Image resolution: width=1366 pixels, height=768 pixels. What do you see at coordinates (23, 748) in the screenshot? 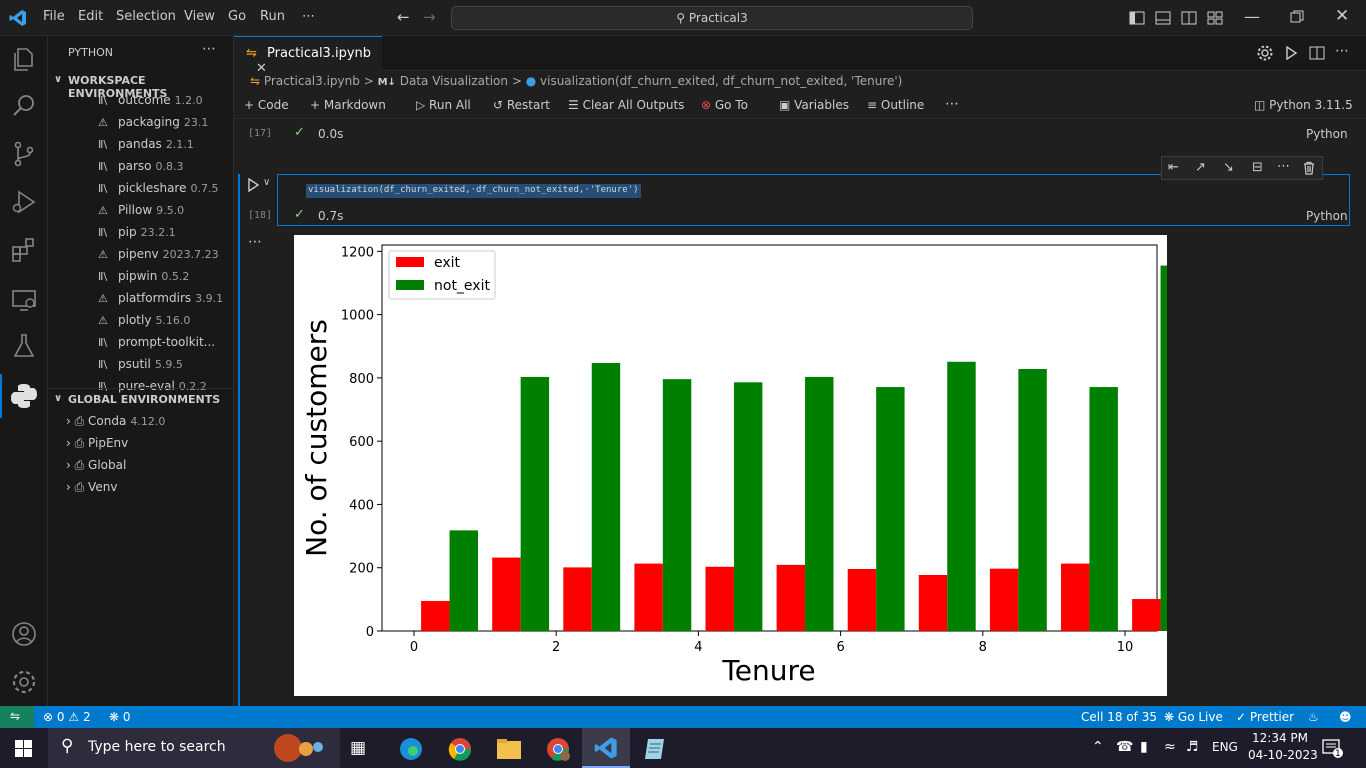
I see `windows-start-icon` at bounding box center [23, 748].